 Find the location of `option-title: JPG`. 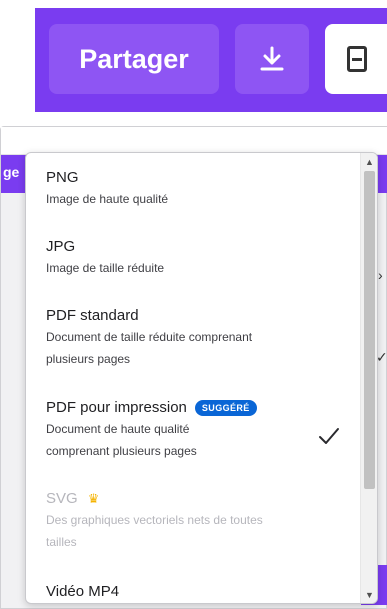

option-title: JPG is located at coordinates (61, 246).